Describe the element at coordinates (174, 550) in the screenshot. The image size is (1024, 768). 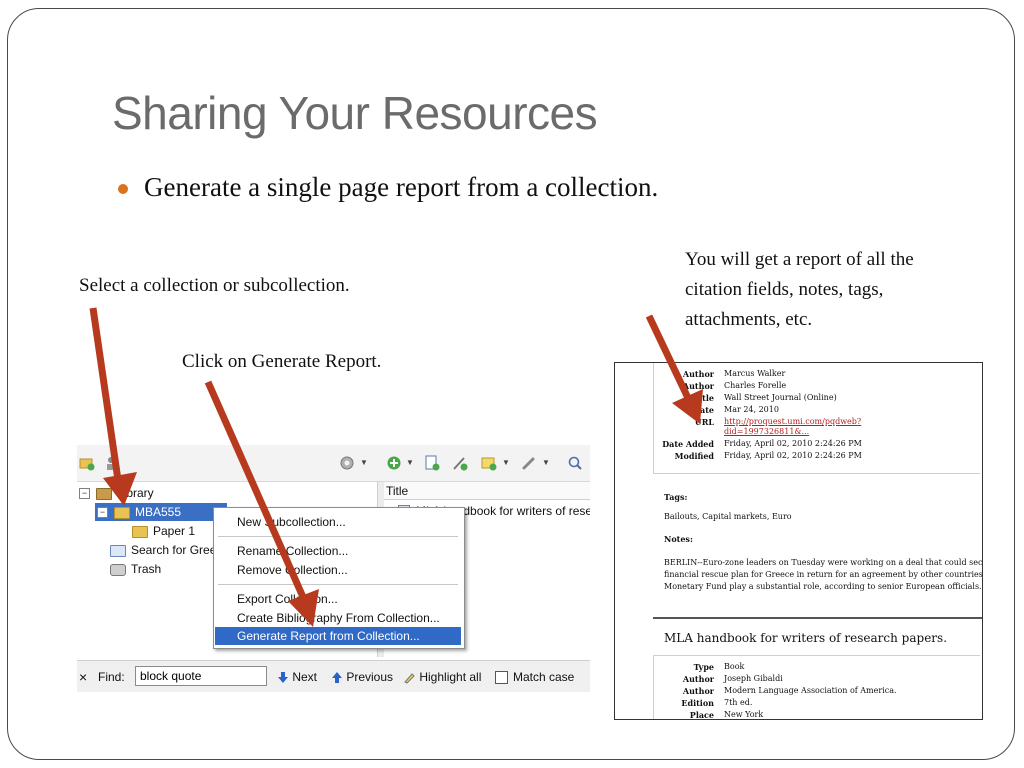
I see `tree-label-saved-search: Search for Gree` at that location.